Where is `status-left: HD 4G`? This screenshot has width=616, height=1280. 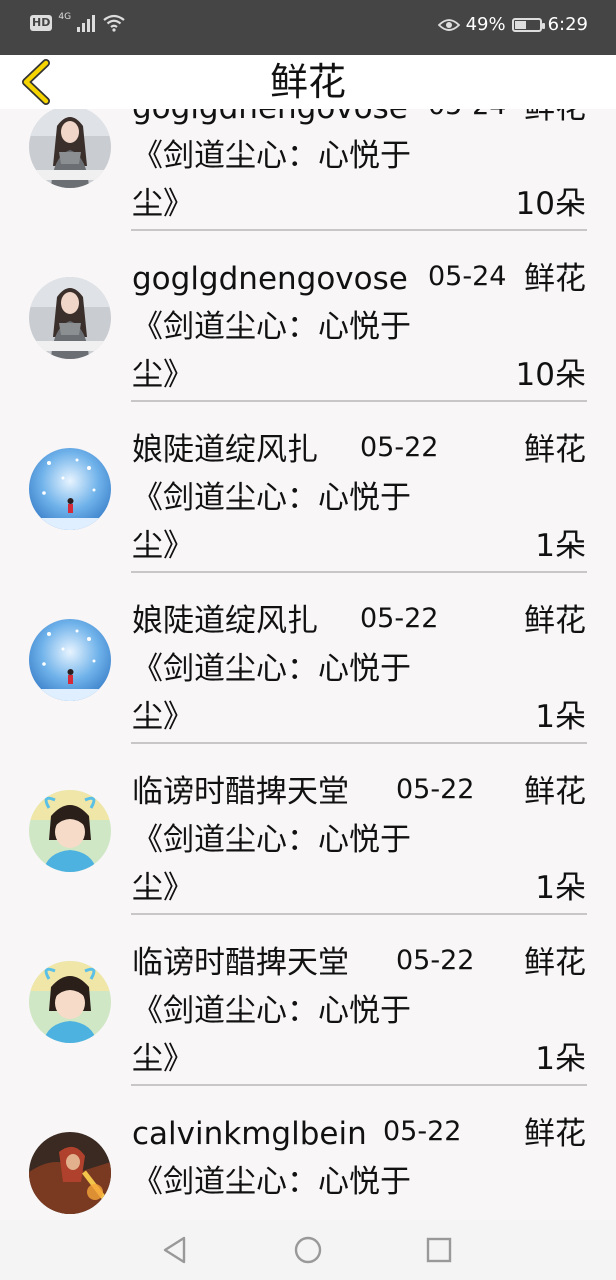
status-left: HD 4G is located at coordinates (77, 22).